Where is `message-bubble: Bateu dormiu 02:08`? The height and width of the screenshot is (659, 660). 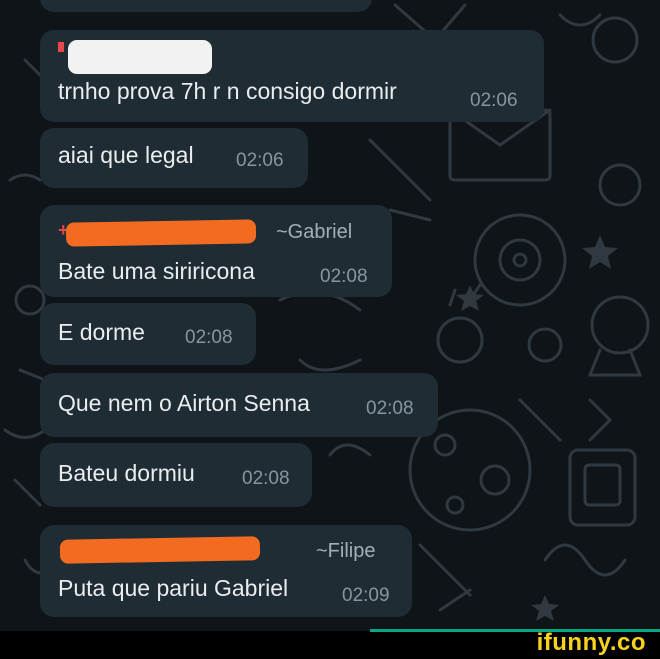 message-bubble: Bateu dormiu 02:08 is located at coordinates (176, 475).